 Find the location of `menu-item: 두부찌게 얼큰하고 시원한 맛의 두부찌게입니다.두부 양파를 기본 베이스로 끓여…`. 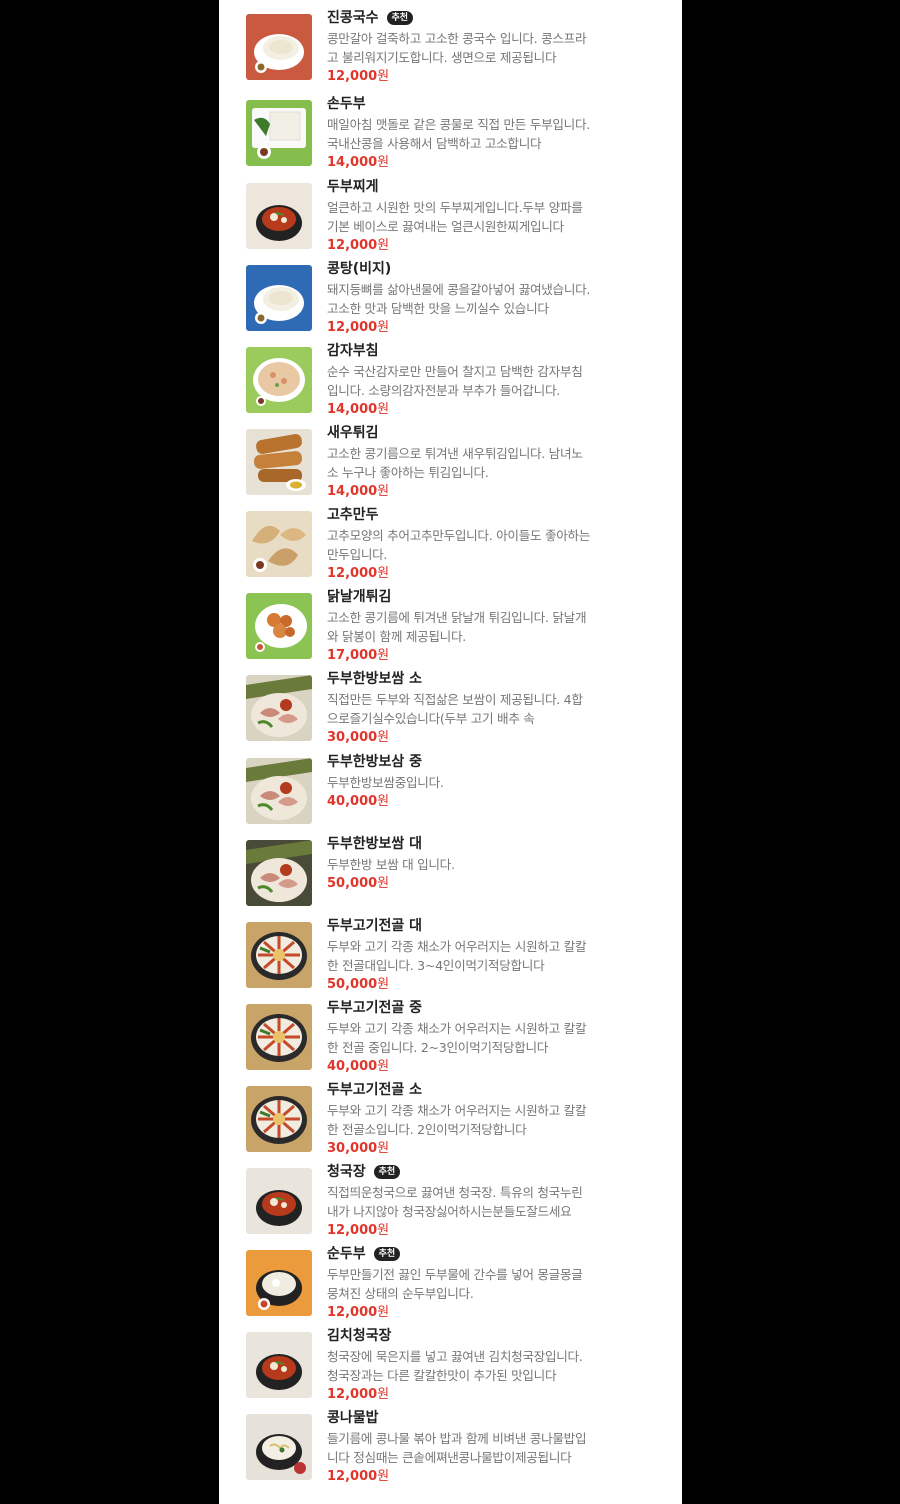

menu-item: 두부찌게 얼큰하고 시원한 맛의 두부찌게입니다.두부 양파를 기본 베이스로 끓여… is located at coordinates (450, 215).